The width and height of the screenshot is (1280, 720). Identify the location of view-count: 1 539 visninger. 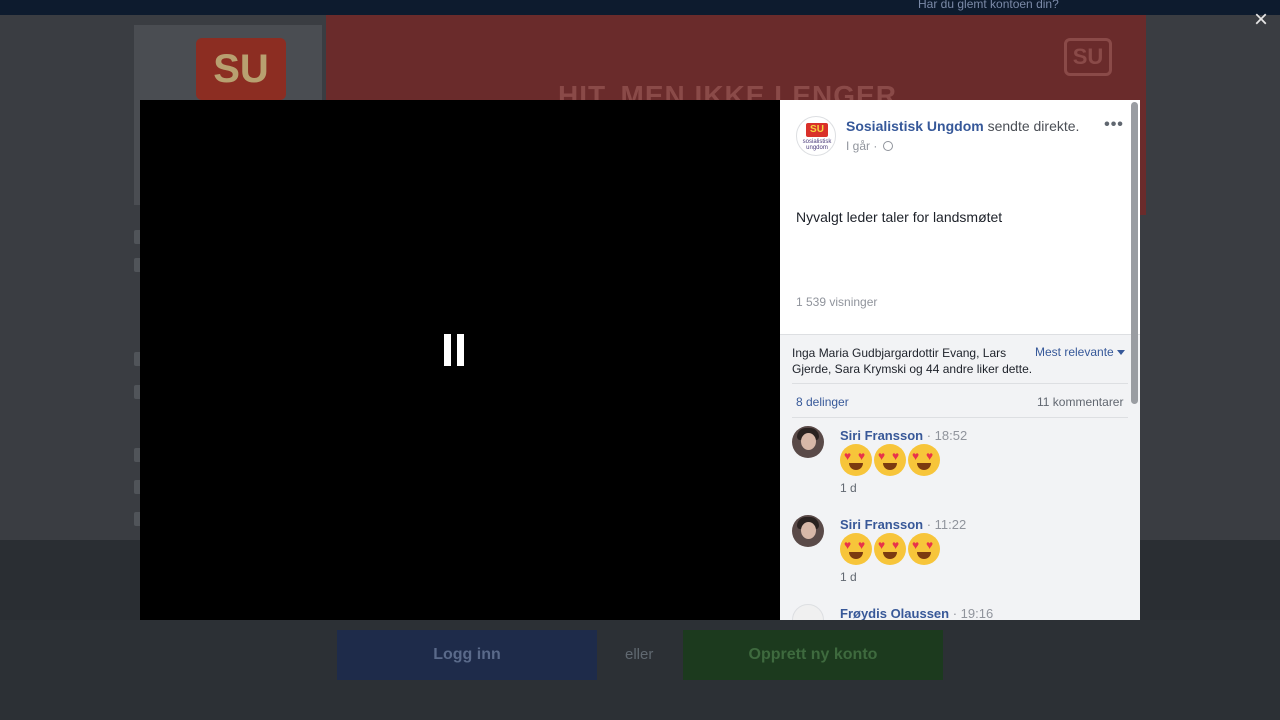
(837, 302).